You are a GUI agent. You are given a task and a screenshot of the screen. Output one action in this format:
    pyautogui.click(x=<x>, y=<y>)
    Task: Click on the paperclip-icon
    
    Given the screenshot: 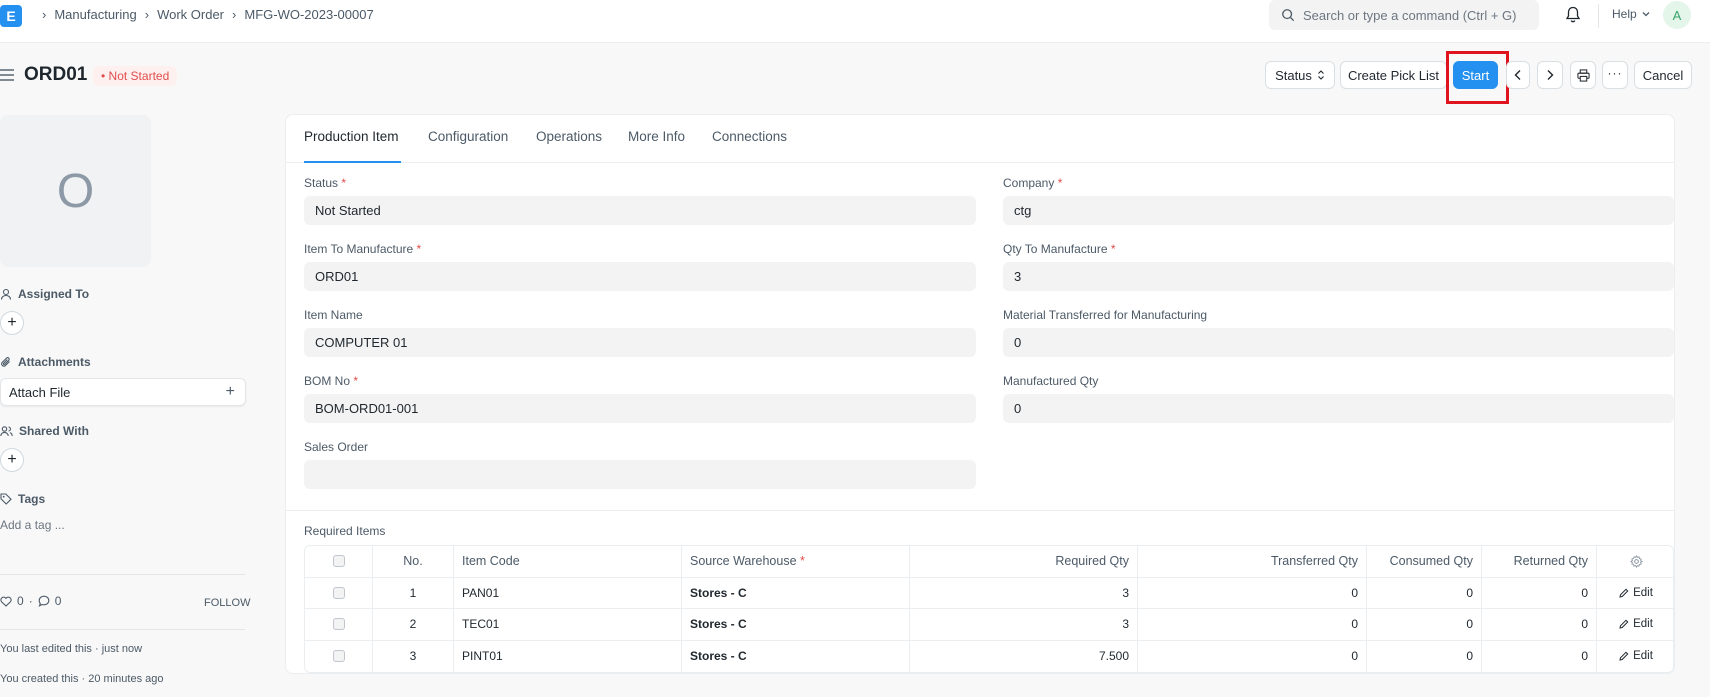 What is the action you would take?
    pyautogui.click(x=5, y=362)
    